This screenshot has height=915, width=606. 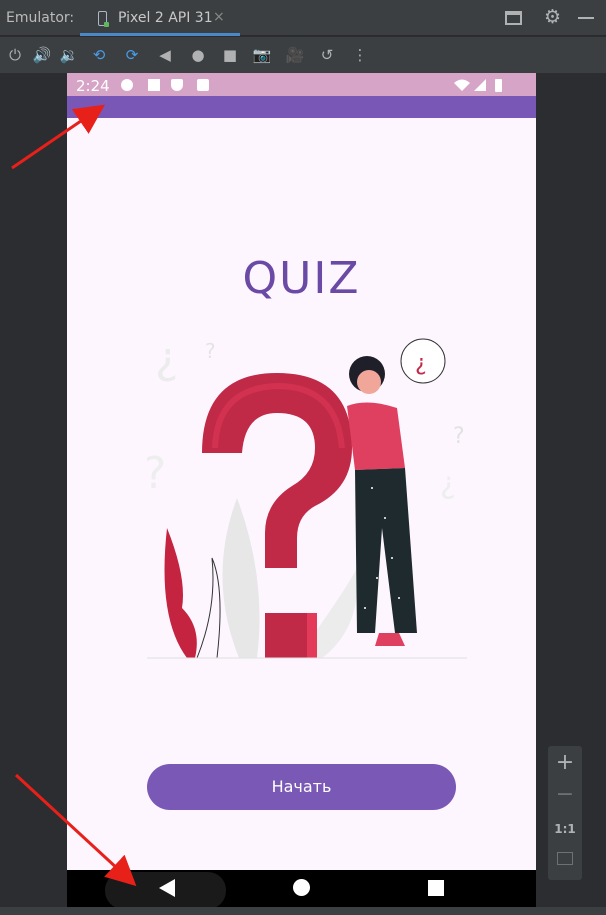 I want to click on video-icon: 🎥, so click(x=295, y=55).